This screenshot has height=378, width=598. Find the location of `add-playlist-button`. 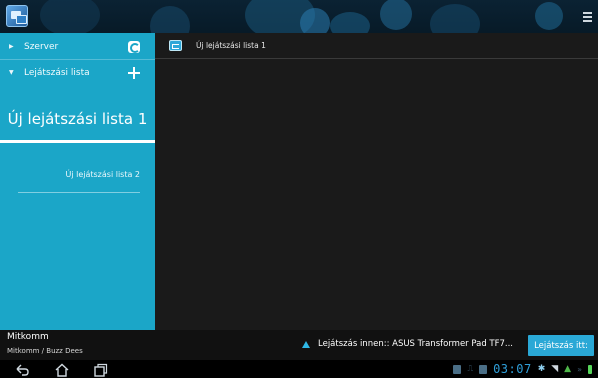

add-playlist-button is located at coordinates (134, 73).